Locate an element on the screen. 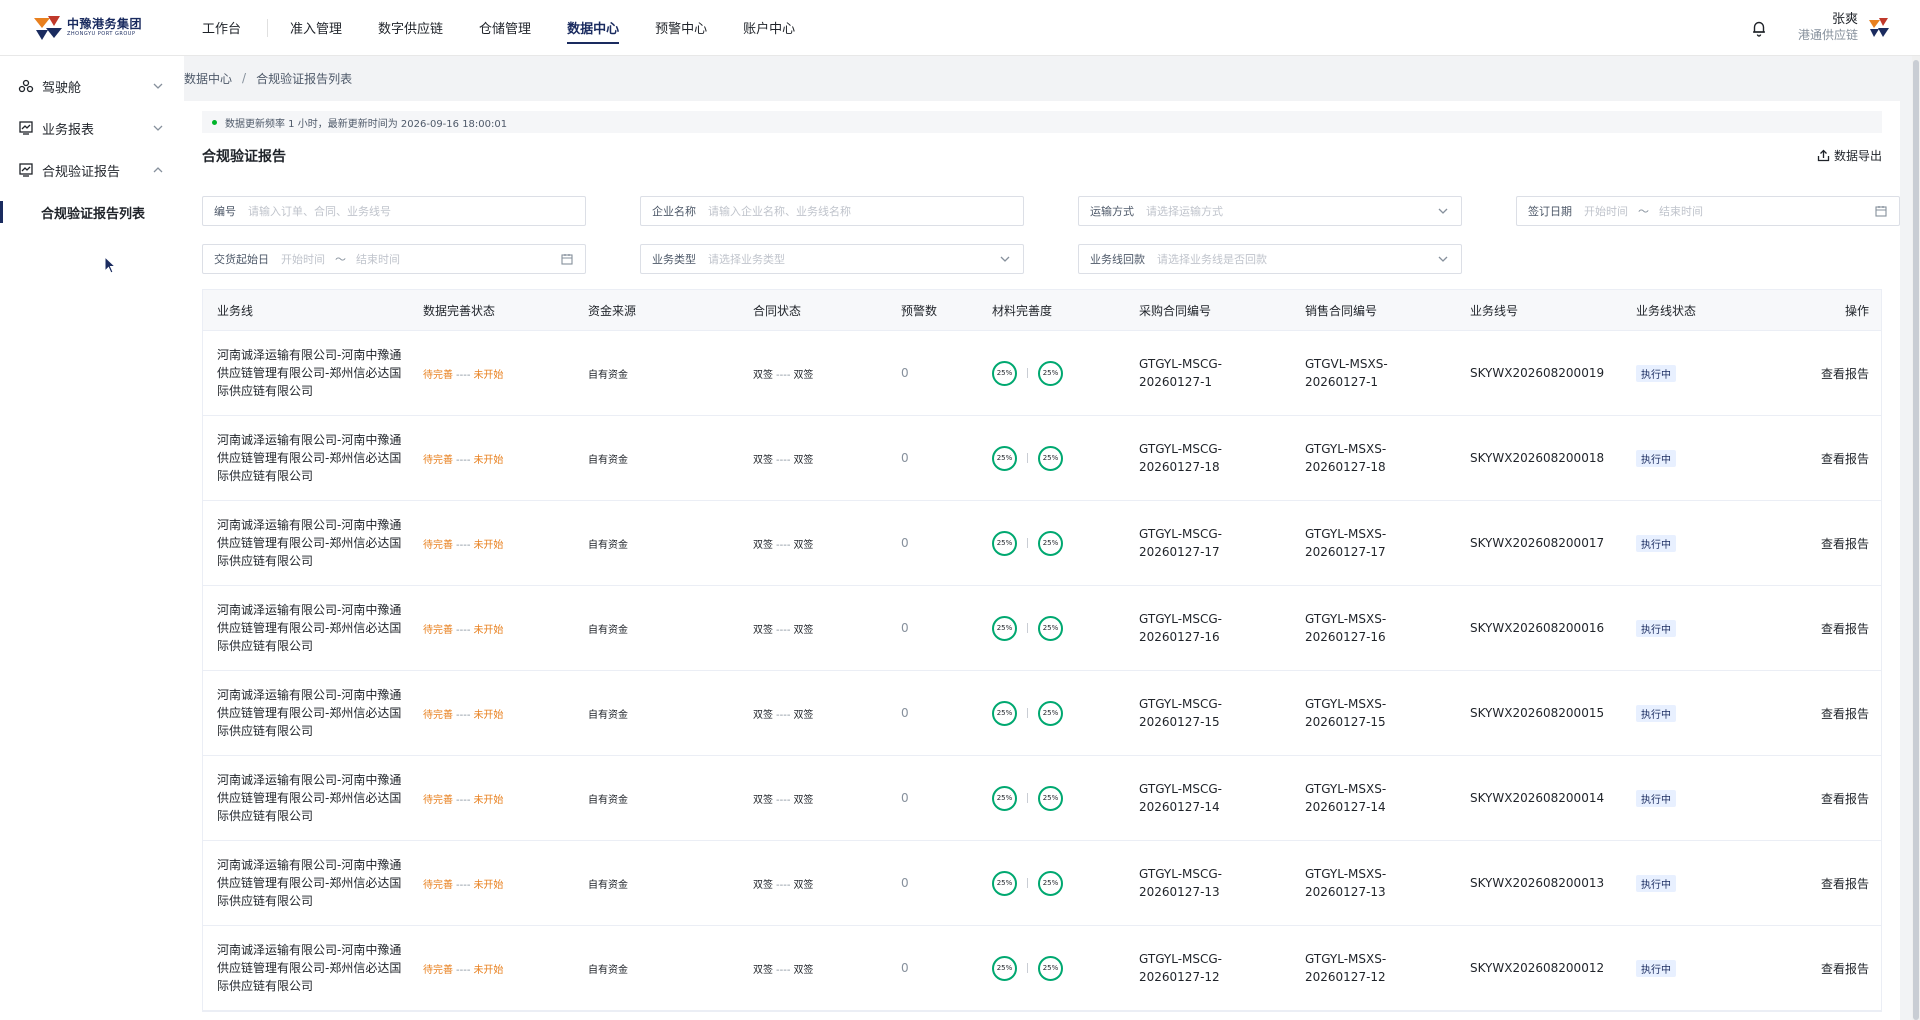  nav-divider is located at coordinates (268, 27).